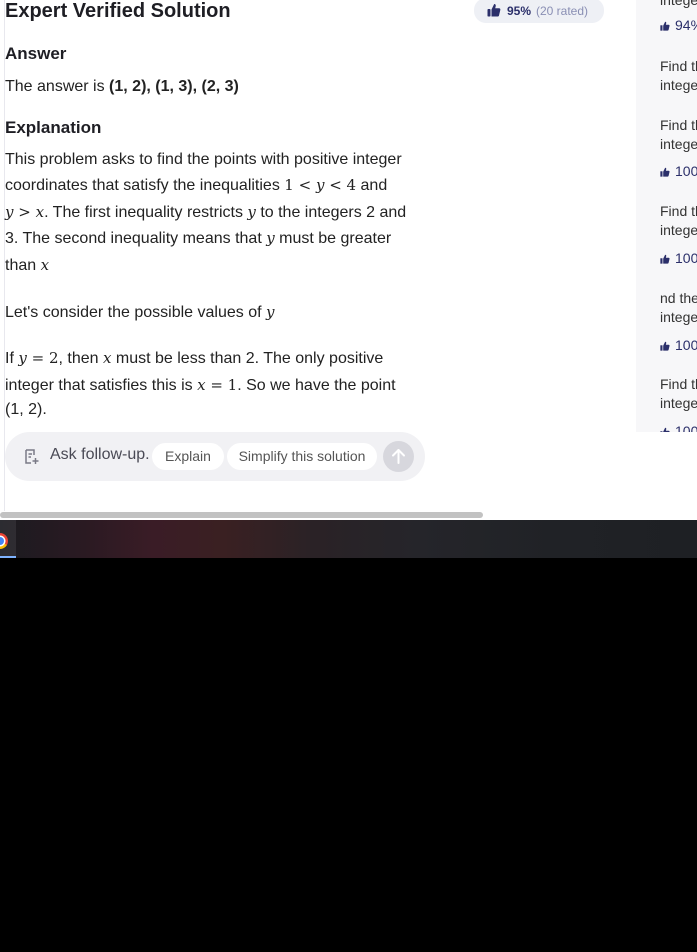  I want to click on explain-chip: Explain, so click(188, 456).